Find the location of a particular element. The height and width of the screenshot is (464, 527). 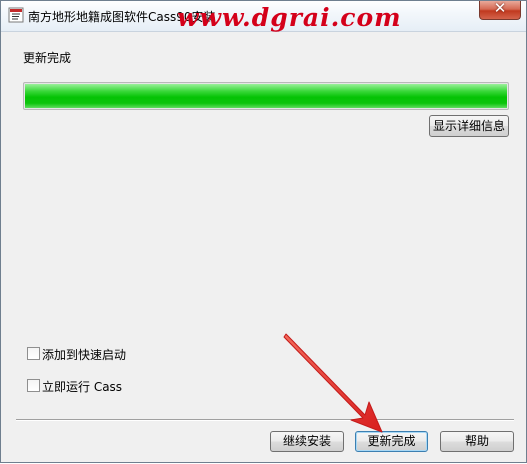

button-separator is located at coordinates (265, 420).